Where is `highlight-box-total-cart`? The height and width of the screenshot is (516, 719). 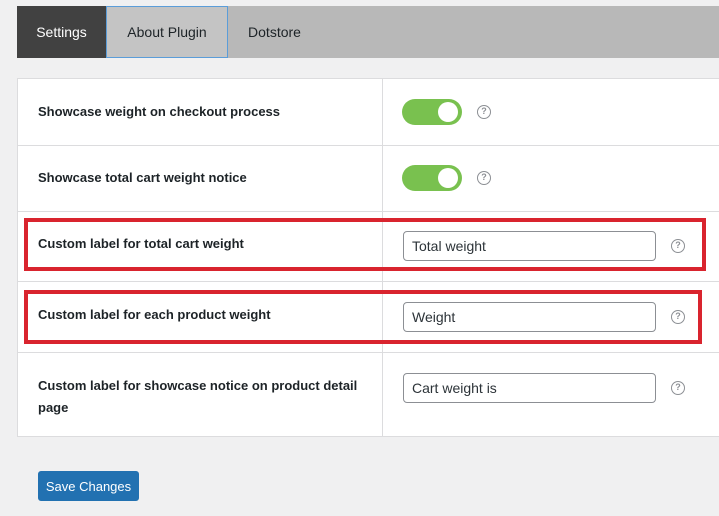 highlight-box-total-cart is located at coordinates (365, 244).